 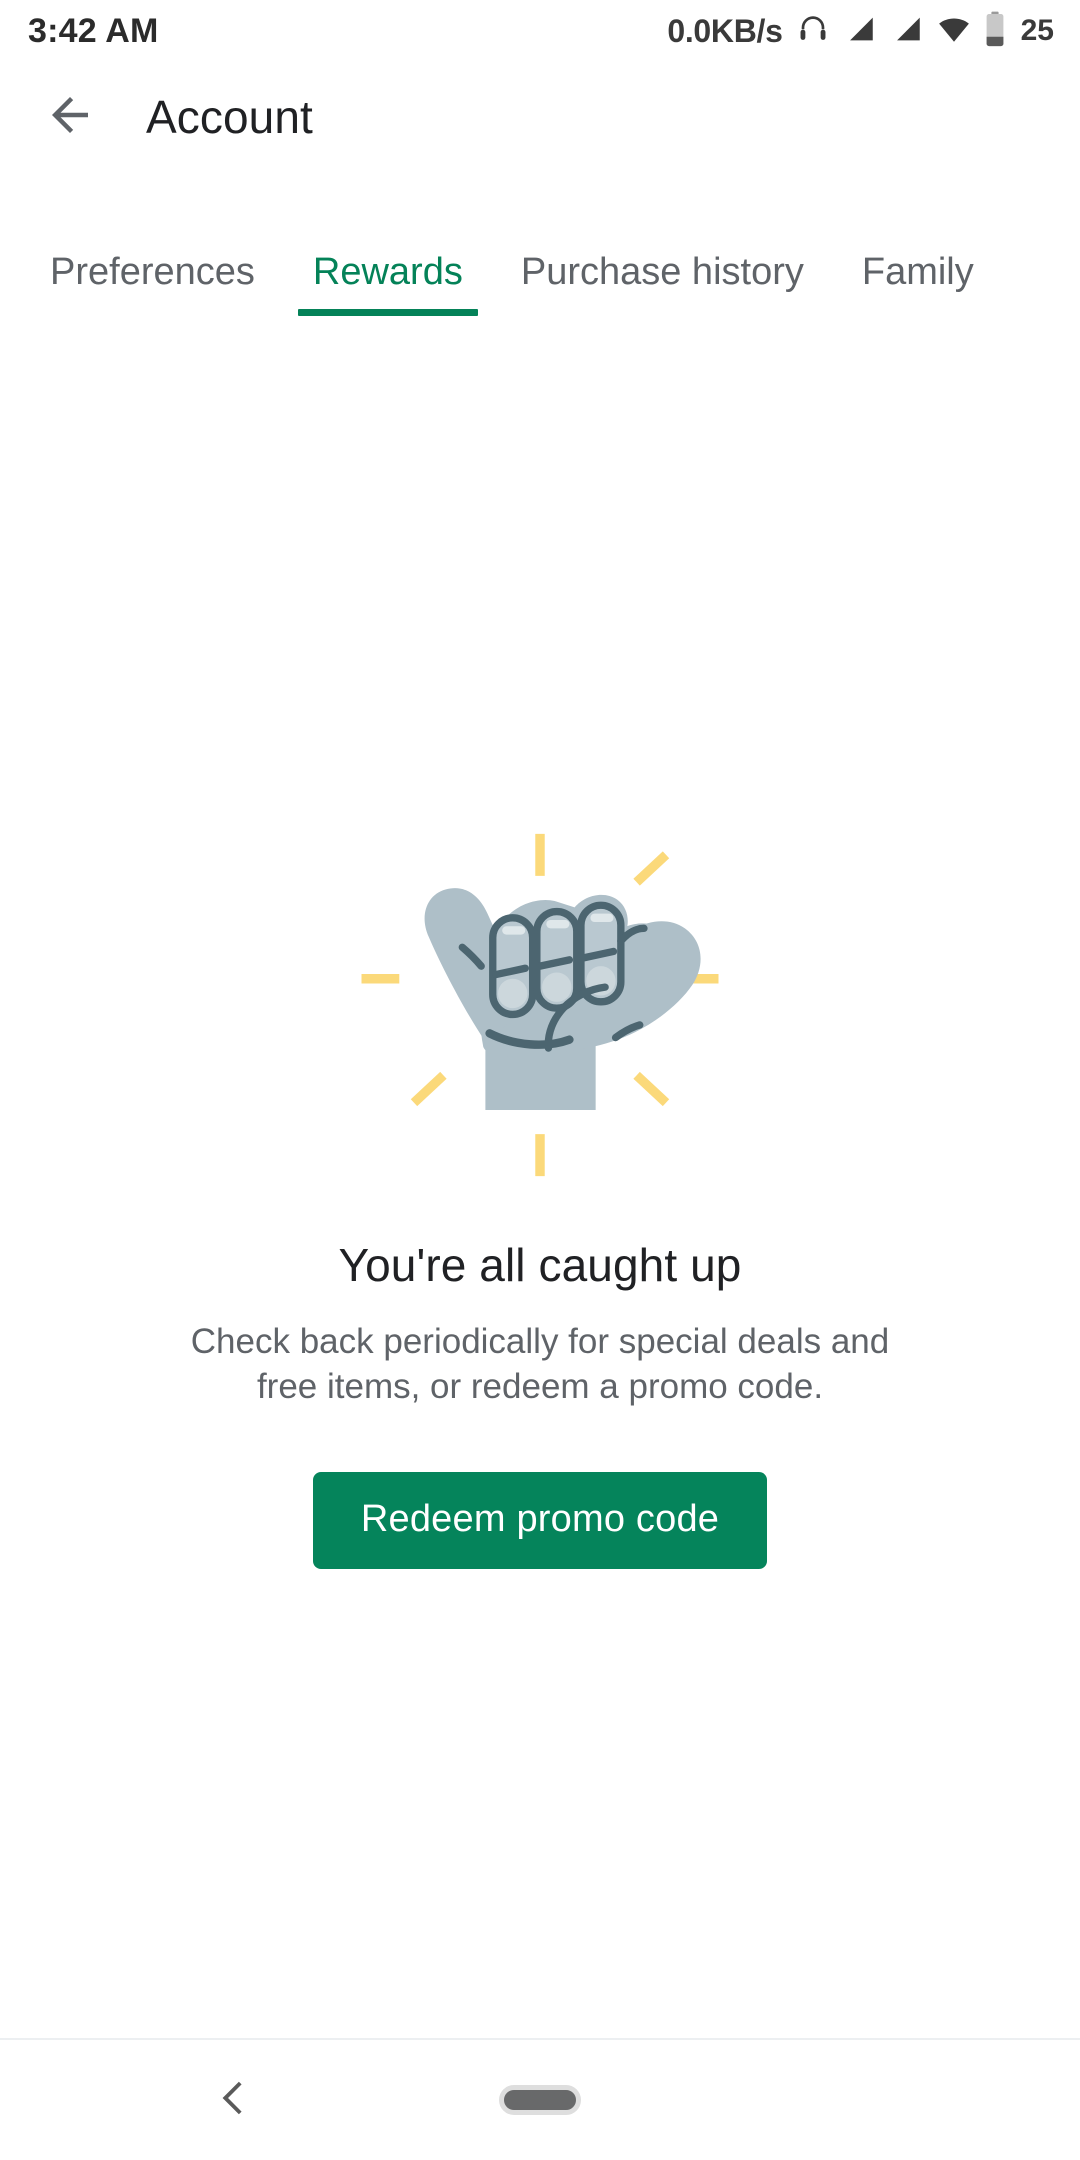 I want to click on app-bar: Account, so click(x=540, y=117).